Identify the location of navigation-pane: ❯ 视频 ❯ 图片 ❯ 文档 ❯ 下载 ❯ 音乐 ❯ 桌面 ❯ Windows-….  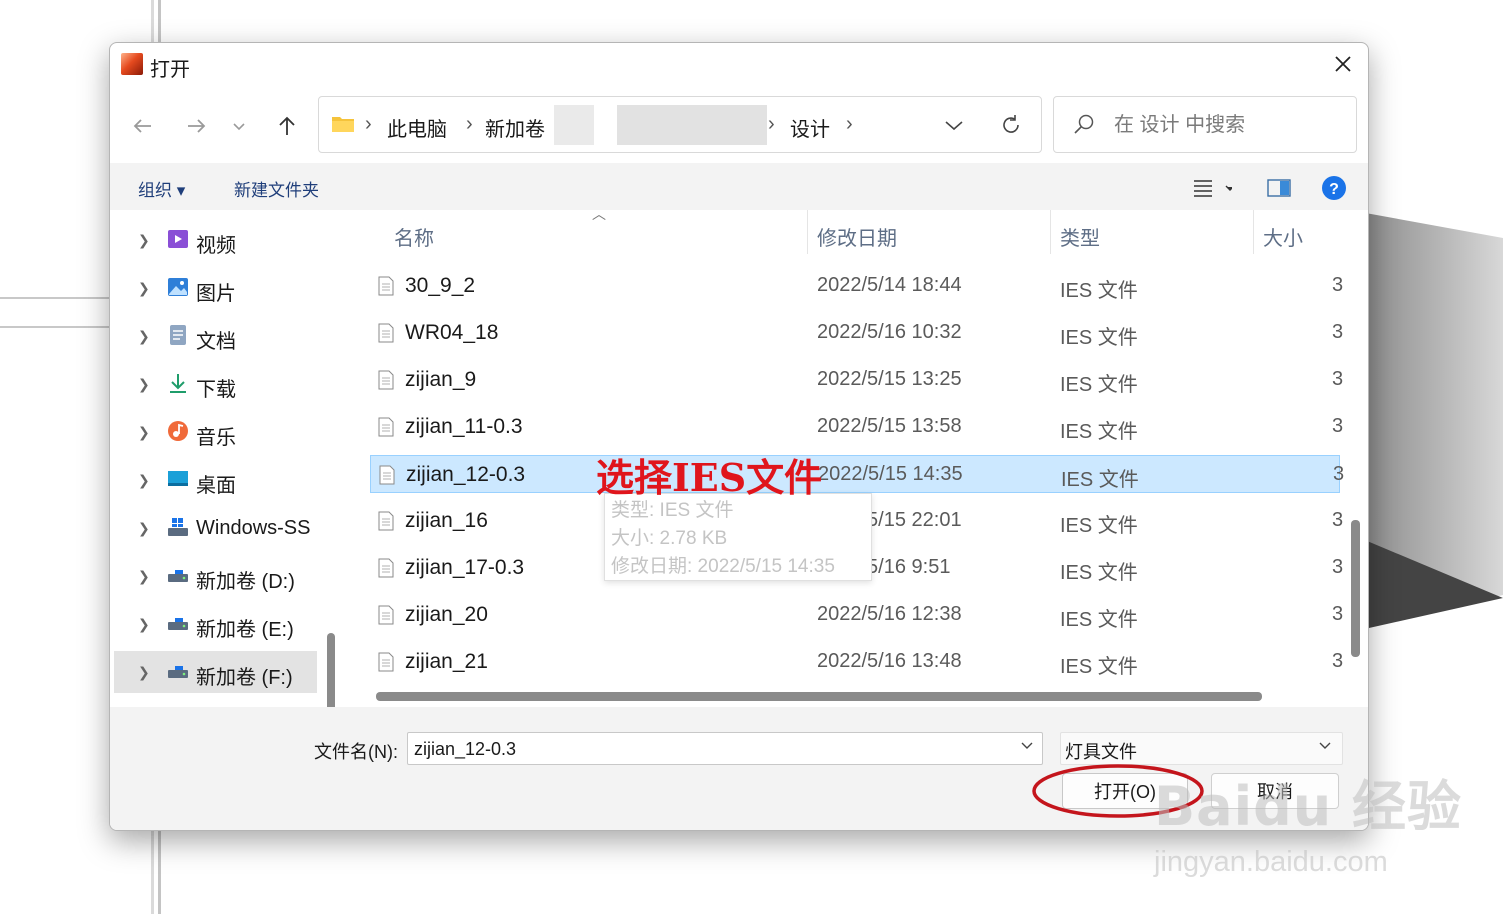
(229, 520).